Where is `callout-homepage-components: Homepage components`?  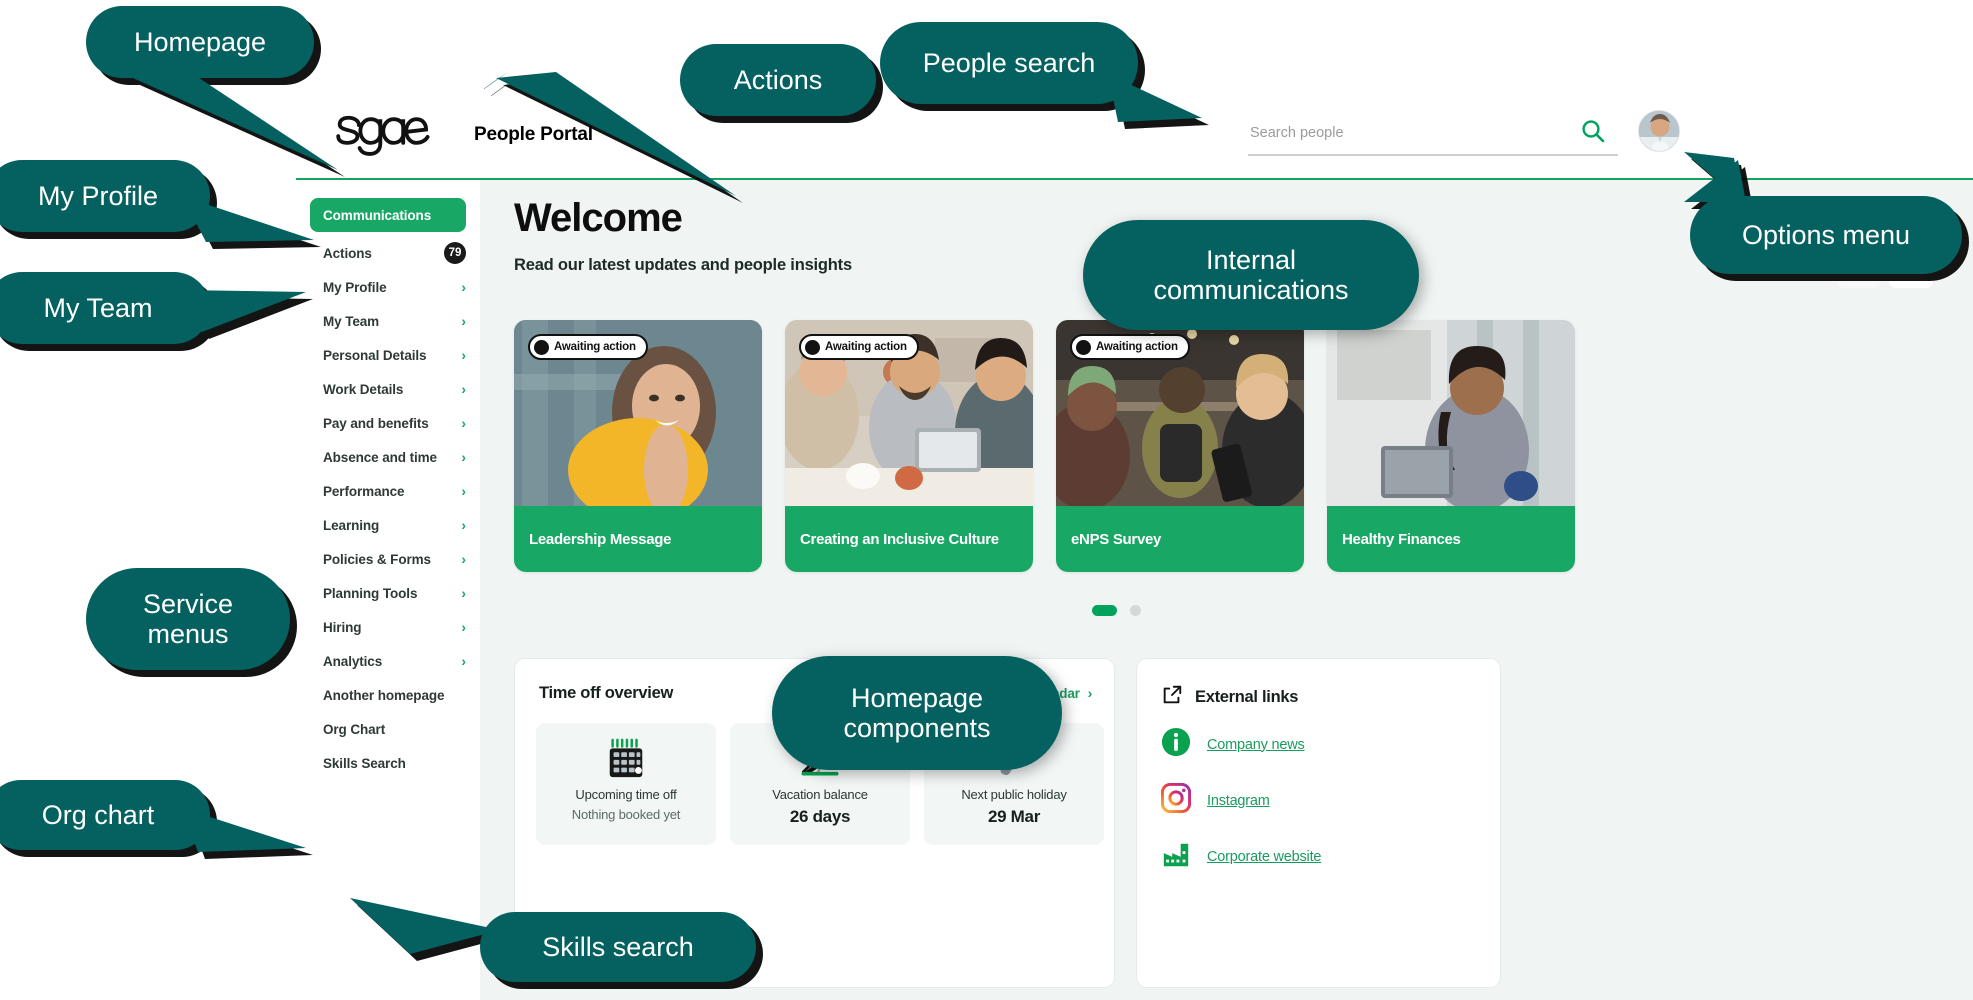 callout-homepage-components: Homepage components is located at coordinates (917, 713).